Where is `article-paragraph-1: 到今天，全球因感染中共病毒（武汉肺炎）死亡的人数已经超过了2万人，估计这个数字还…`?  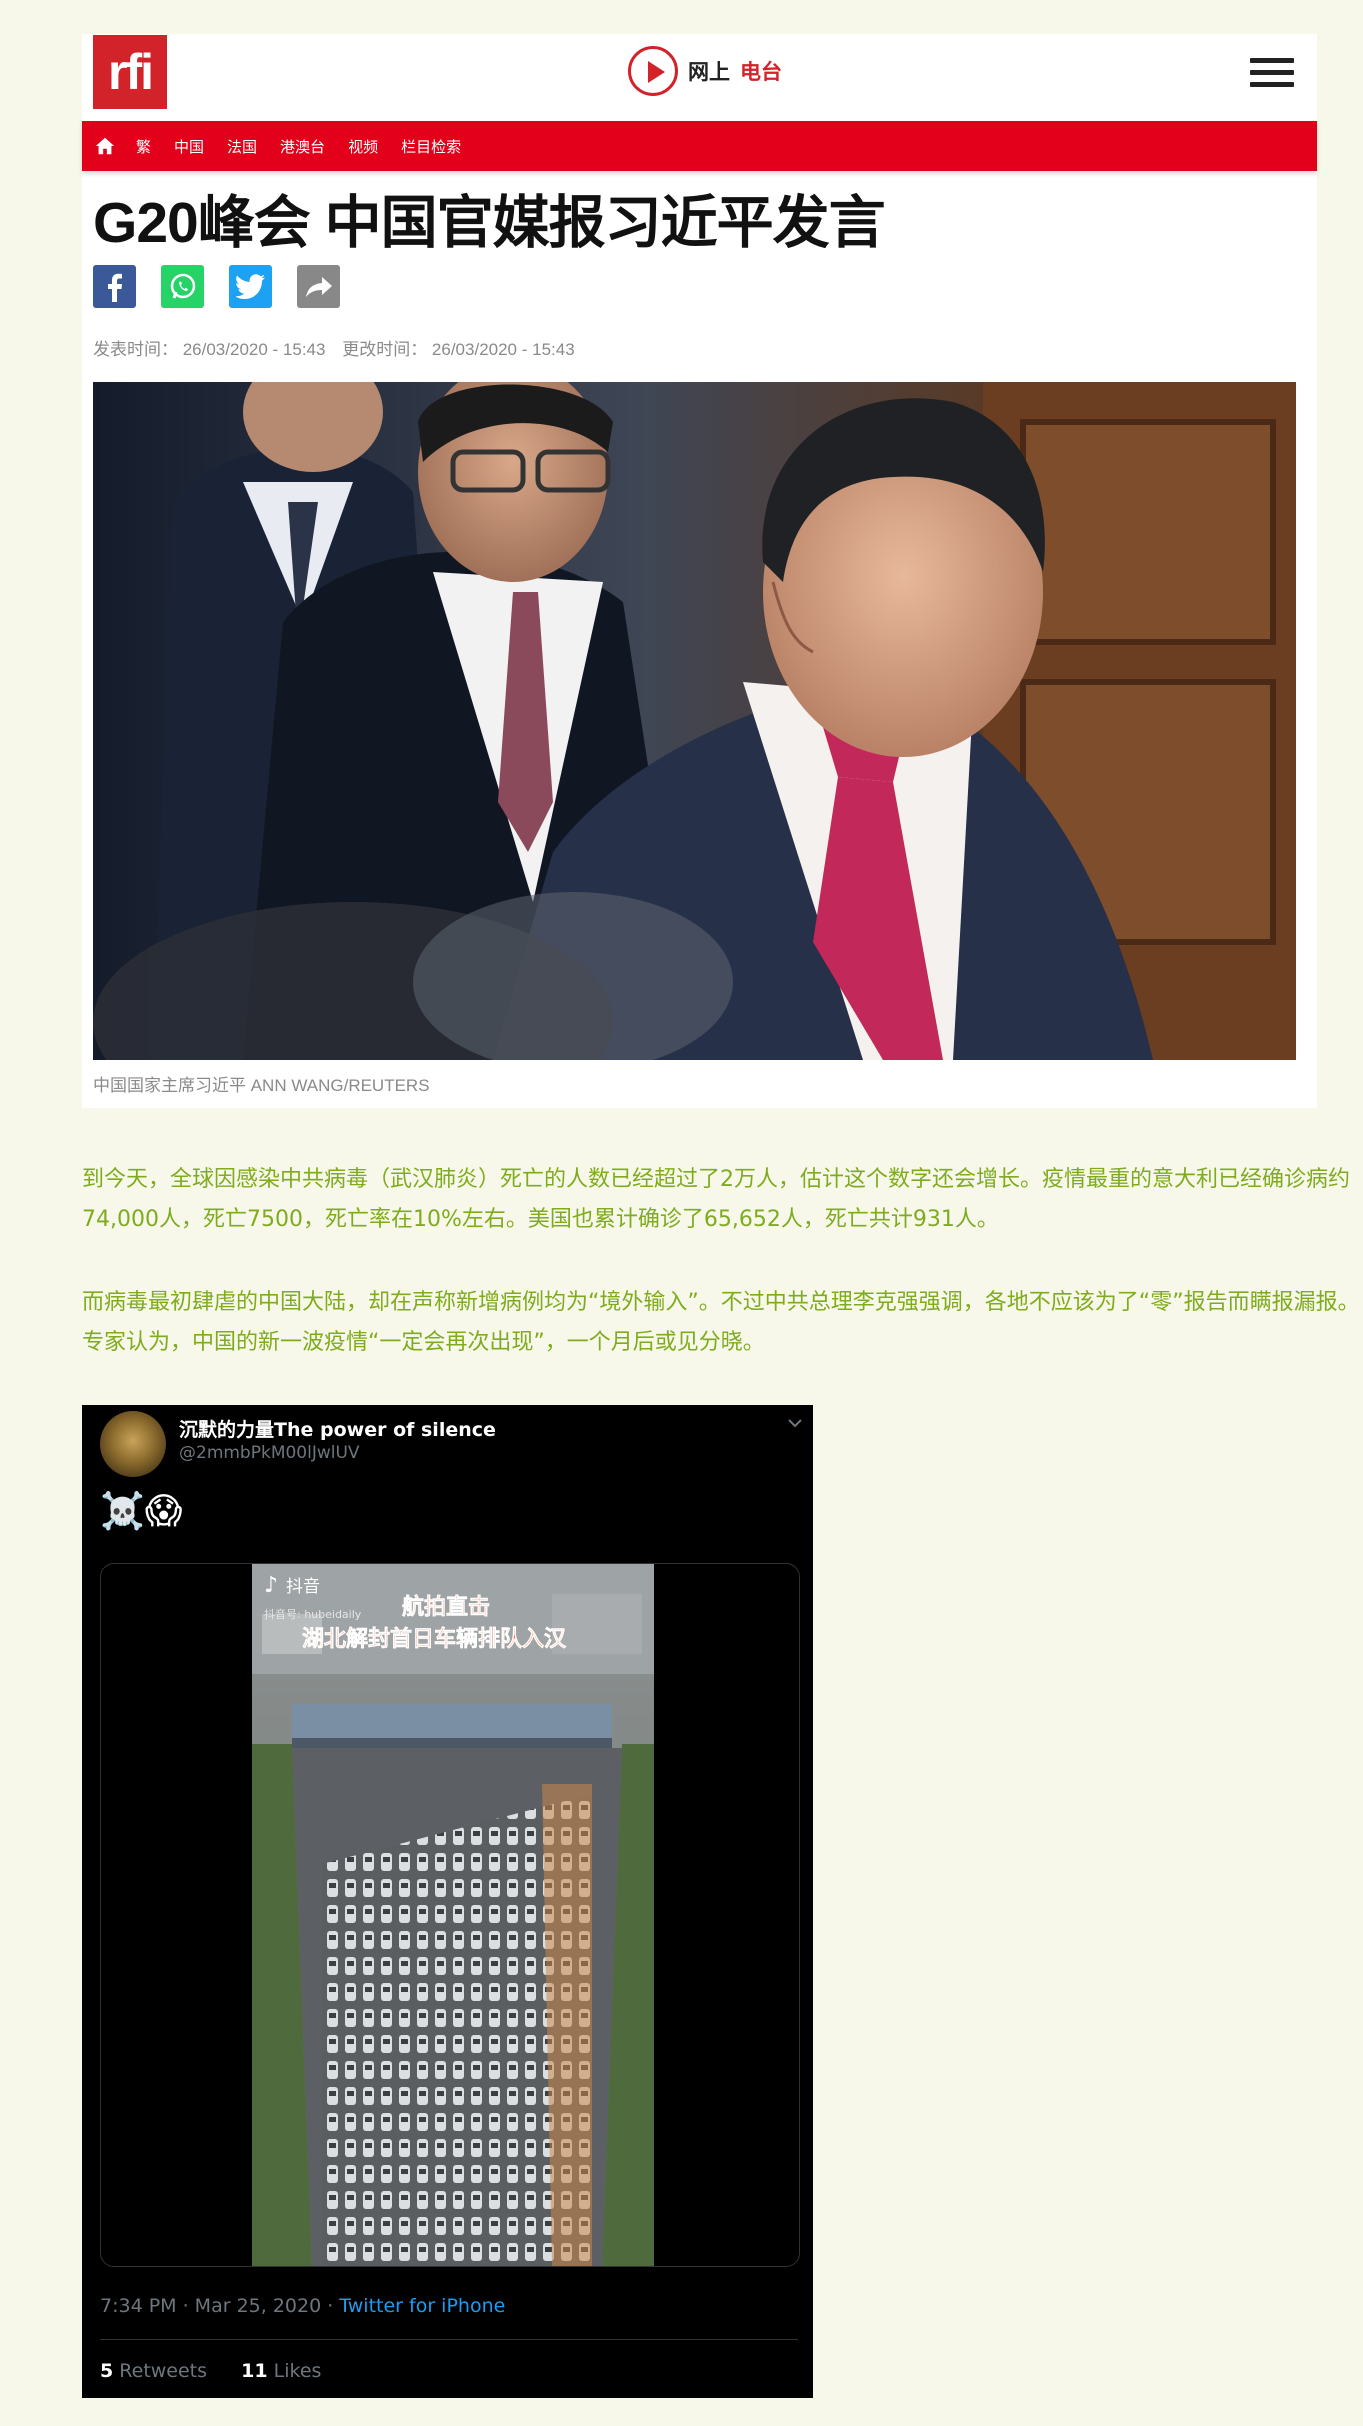
article-paragraph-1: 到今天，全球因感染中共病毒（武汉肺炎）死亡的人数已经超过了2万人，估计这个数字还… is located at coordinates (716, 1199).